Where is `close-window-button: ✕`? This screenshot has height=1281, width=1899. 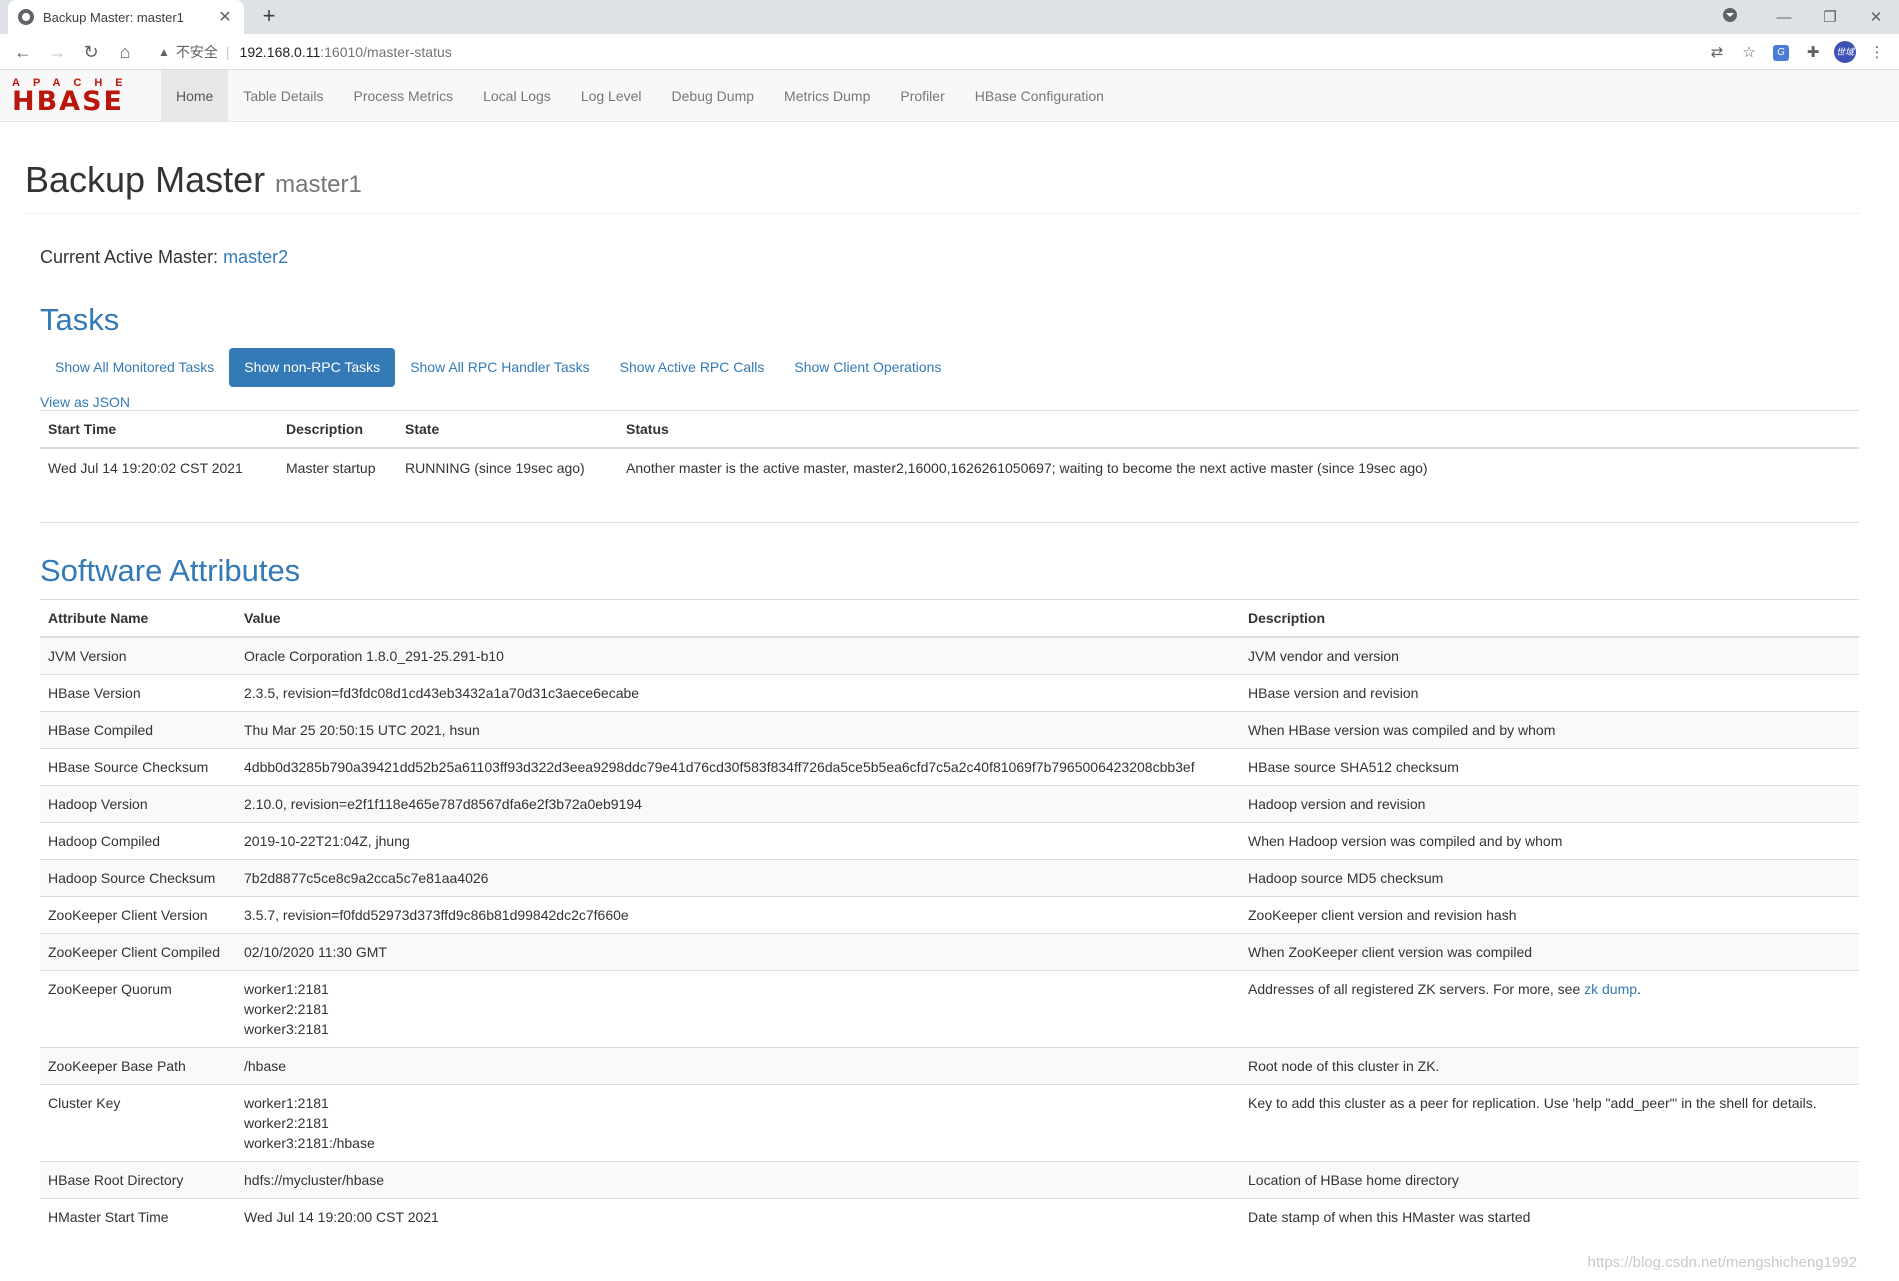 close-window-button: ✕ is located at coordinates (1876, 17).